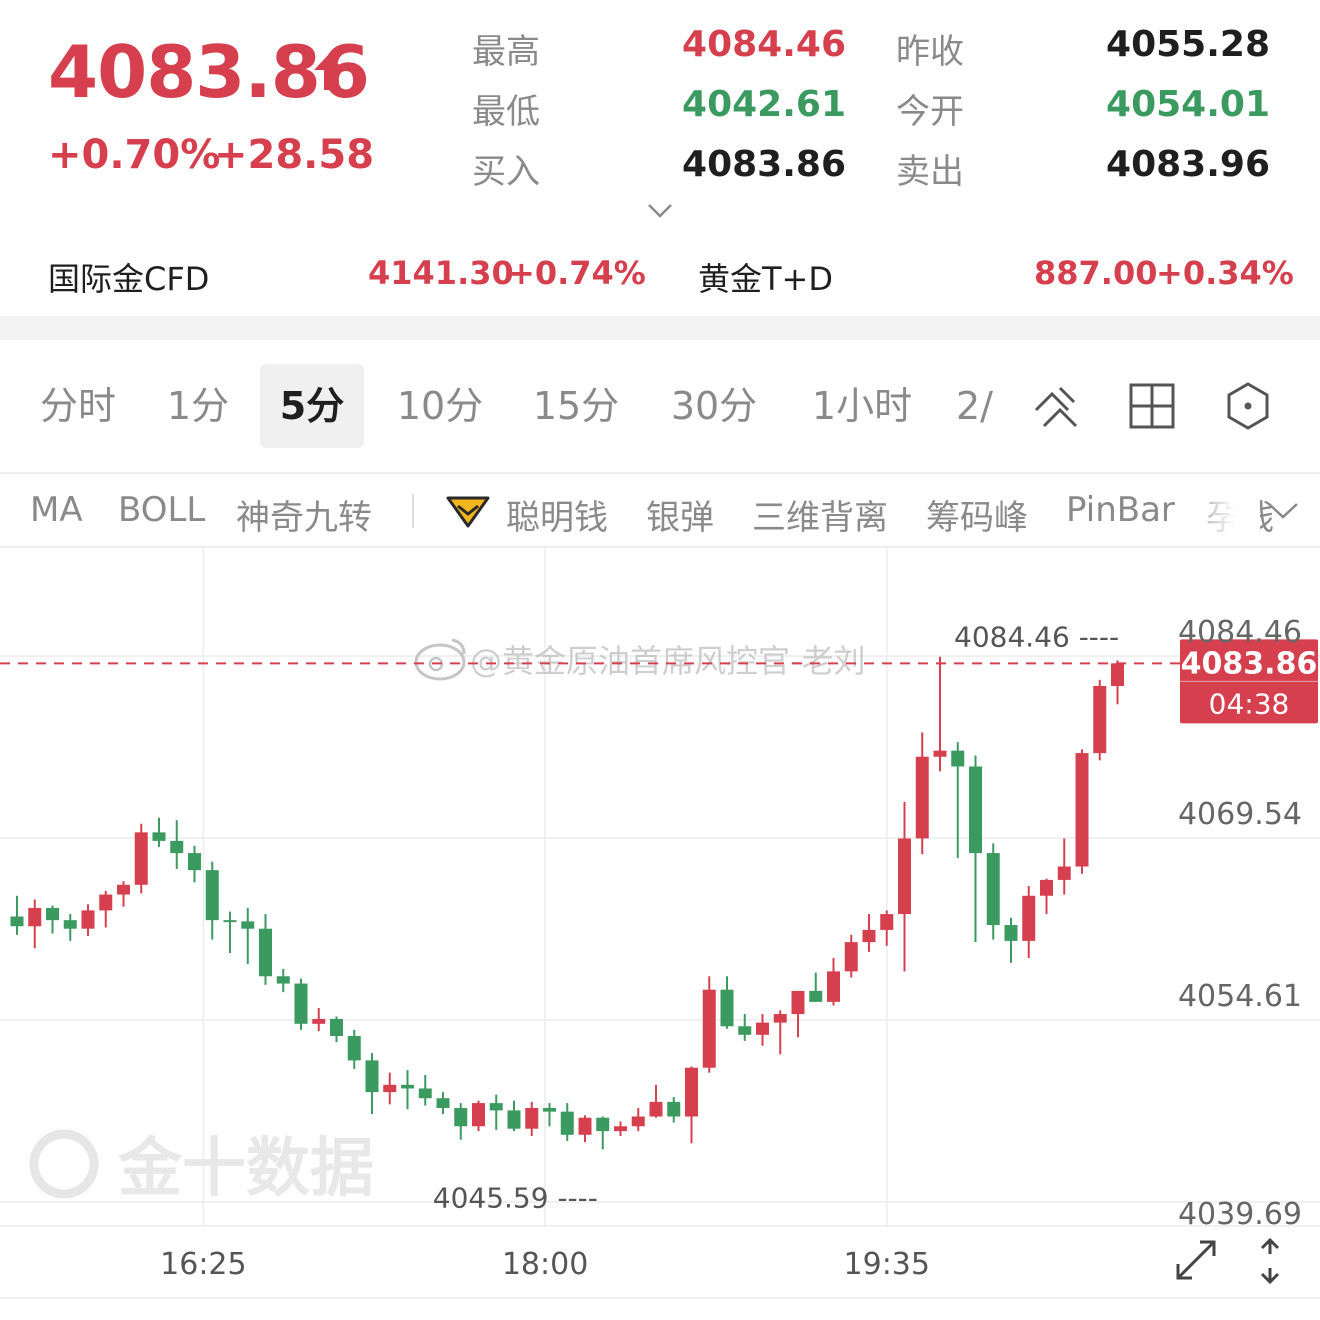 The width and height of the screenshot is (1320, 1320). I want to click on section-divider, so click(660, 328).